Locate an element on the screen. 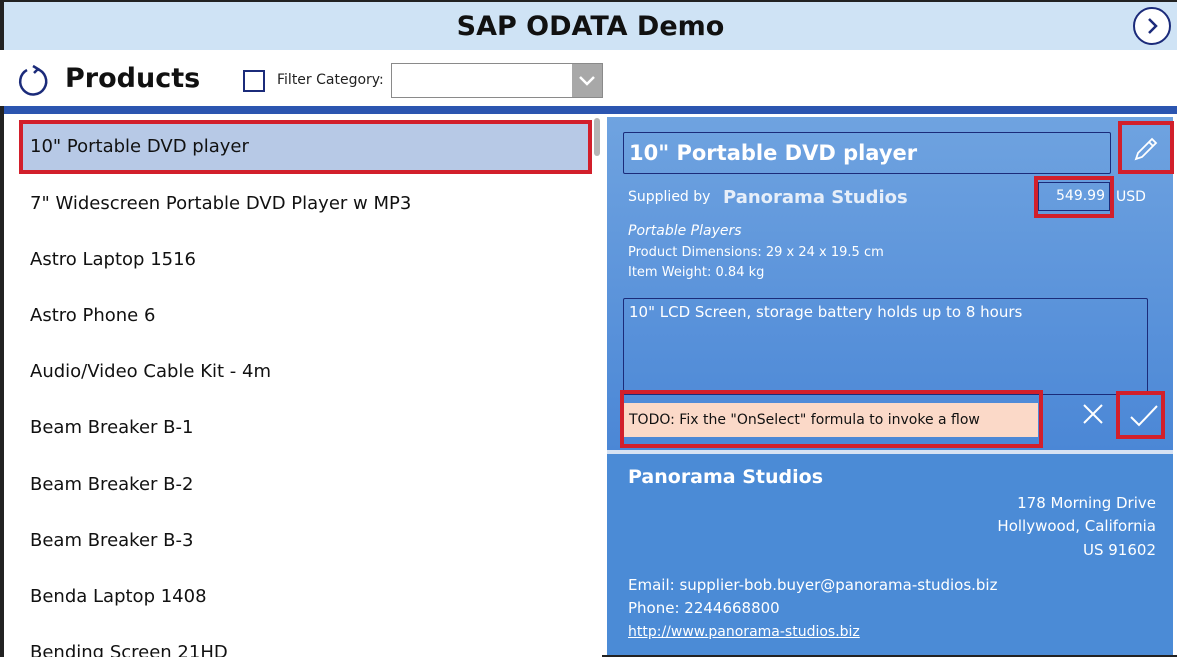 The image size is (1177, 657). supplier-phone: Phone: 2244668800 is located at coordinates (704, 608).